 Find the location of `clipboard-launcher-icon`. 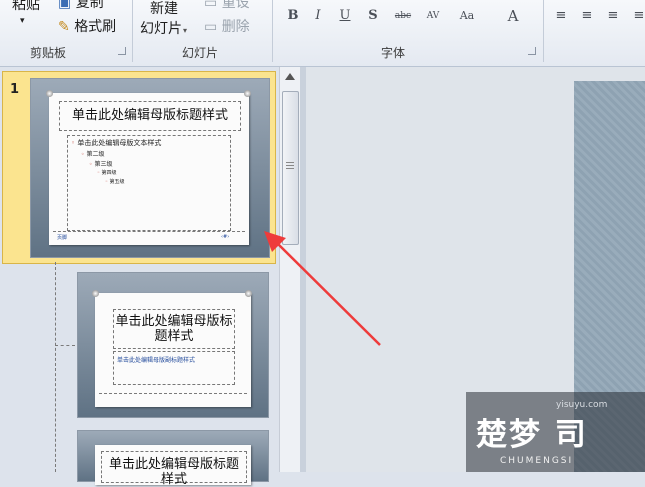

clipboard-launcher-icon is located at coordinates (122, 51).